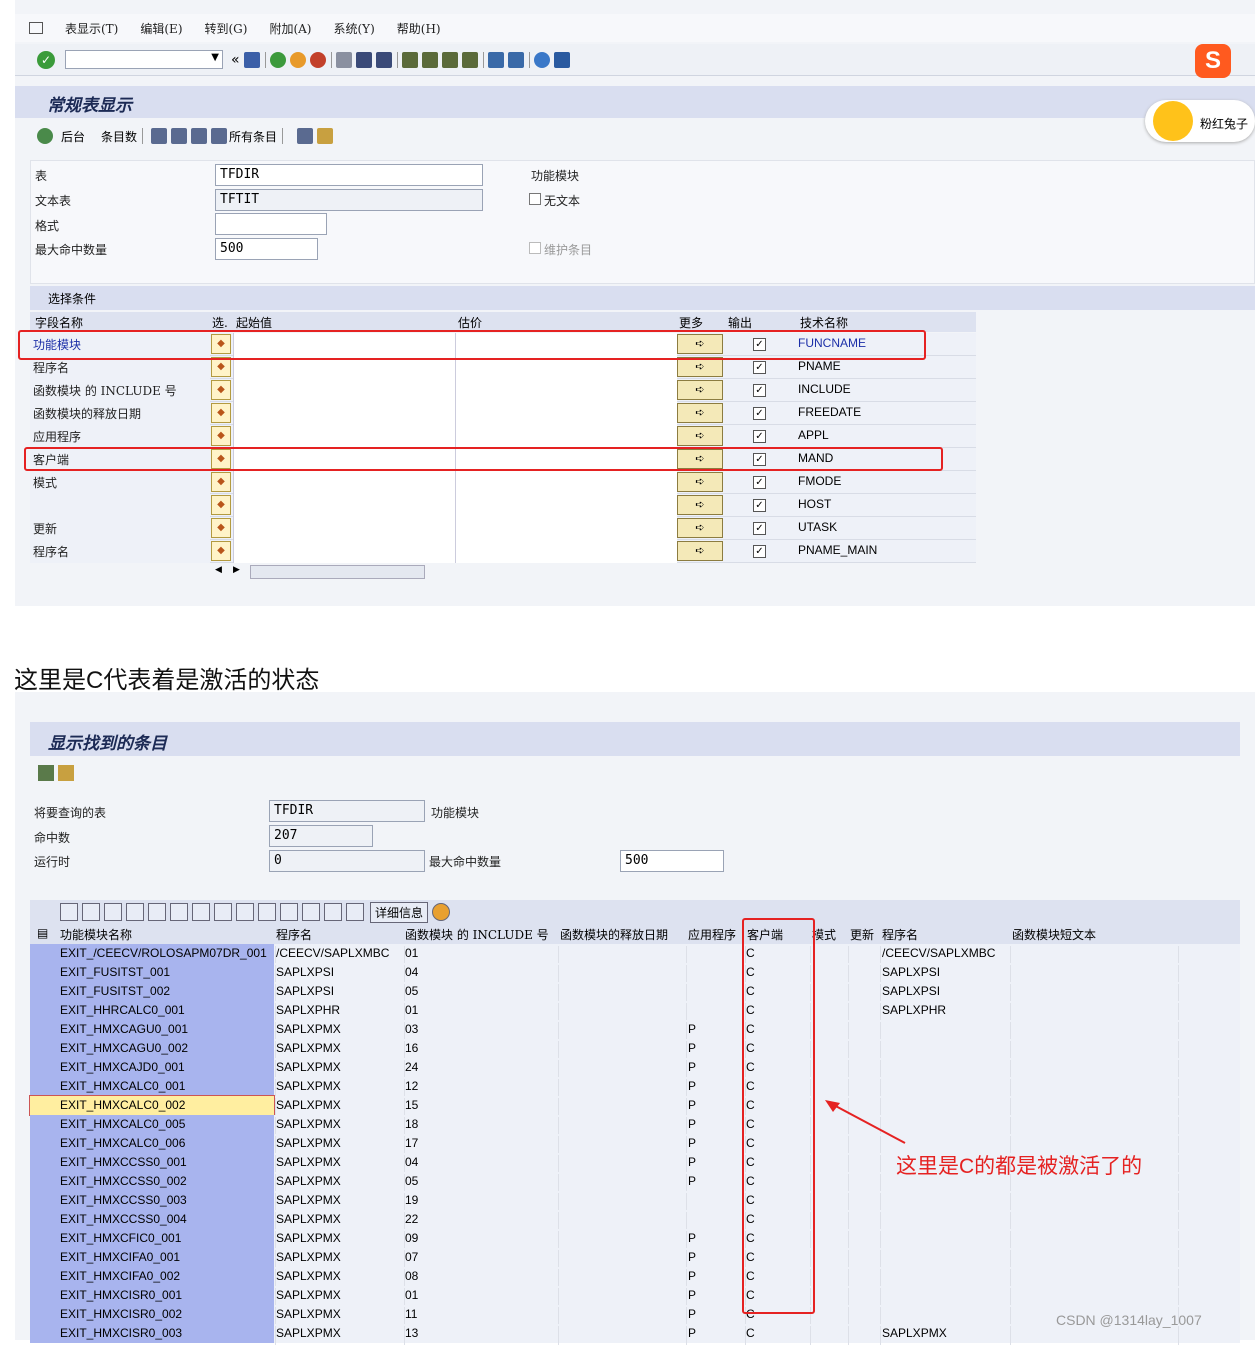 Image resolution: width=1255 pixels, height=1345 pixels. I want to click on find-icon, so click(135, 912).